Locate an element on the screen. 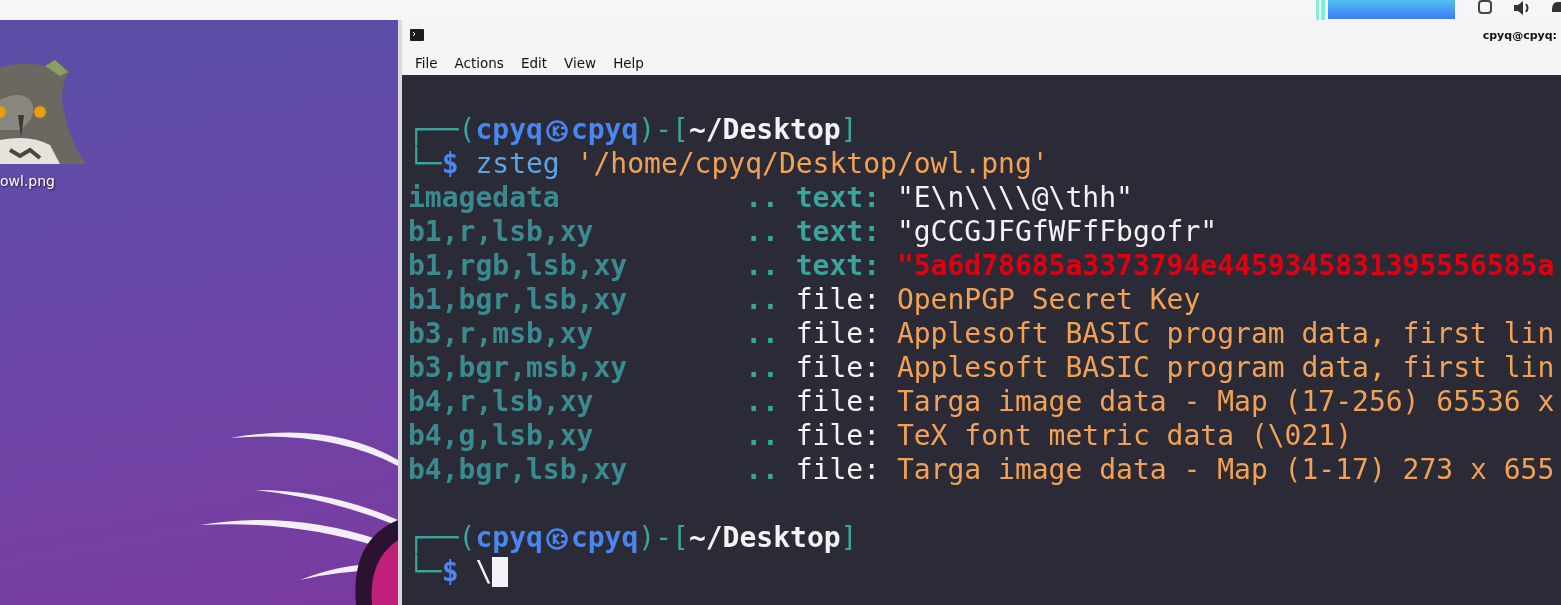 The width and height of the screenshot is (1561, 605). result-value: Targa image data - Map (1-17) 273 x 655 is located at coordinates (1225, 469).